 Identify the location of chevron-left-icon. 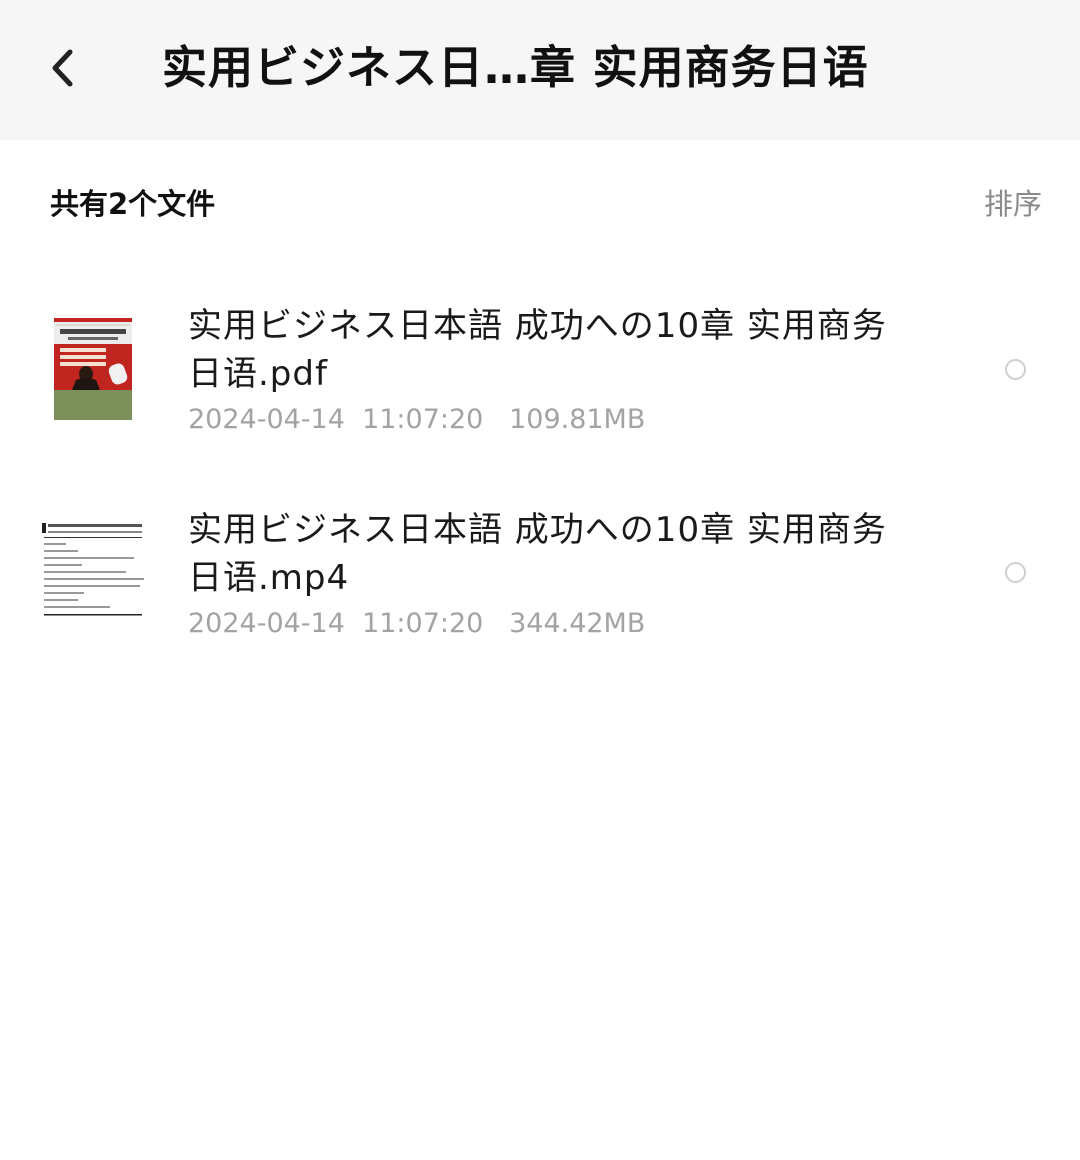
(62, 68).